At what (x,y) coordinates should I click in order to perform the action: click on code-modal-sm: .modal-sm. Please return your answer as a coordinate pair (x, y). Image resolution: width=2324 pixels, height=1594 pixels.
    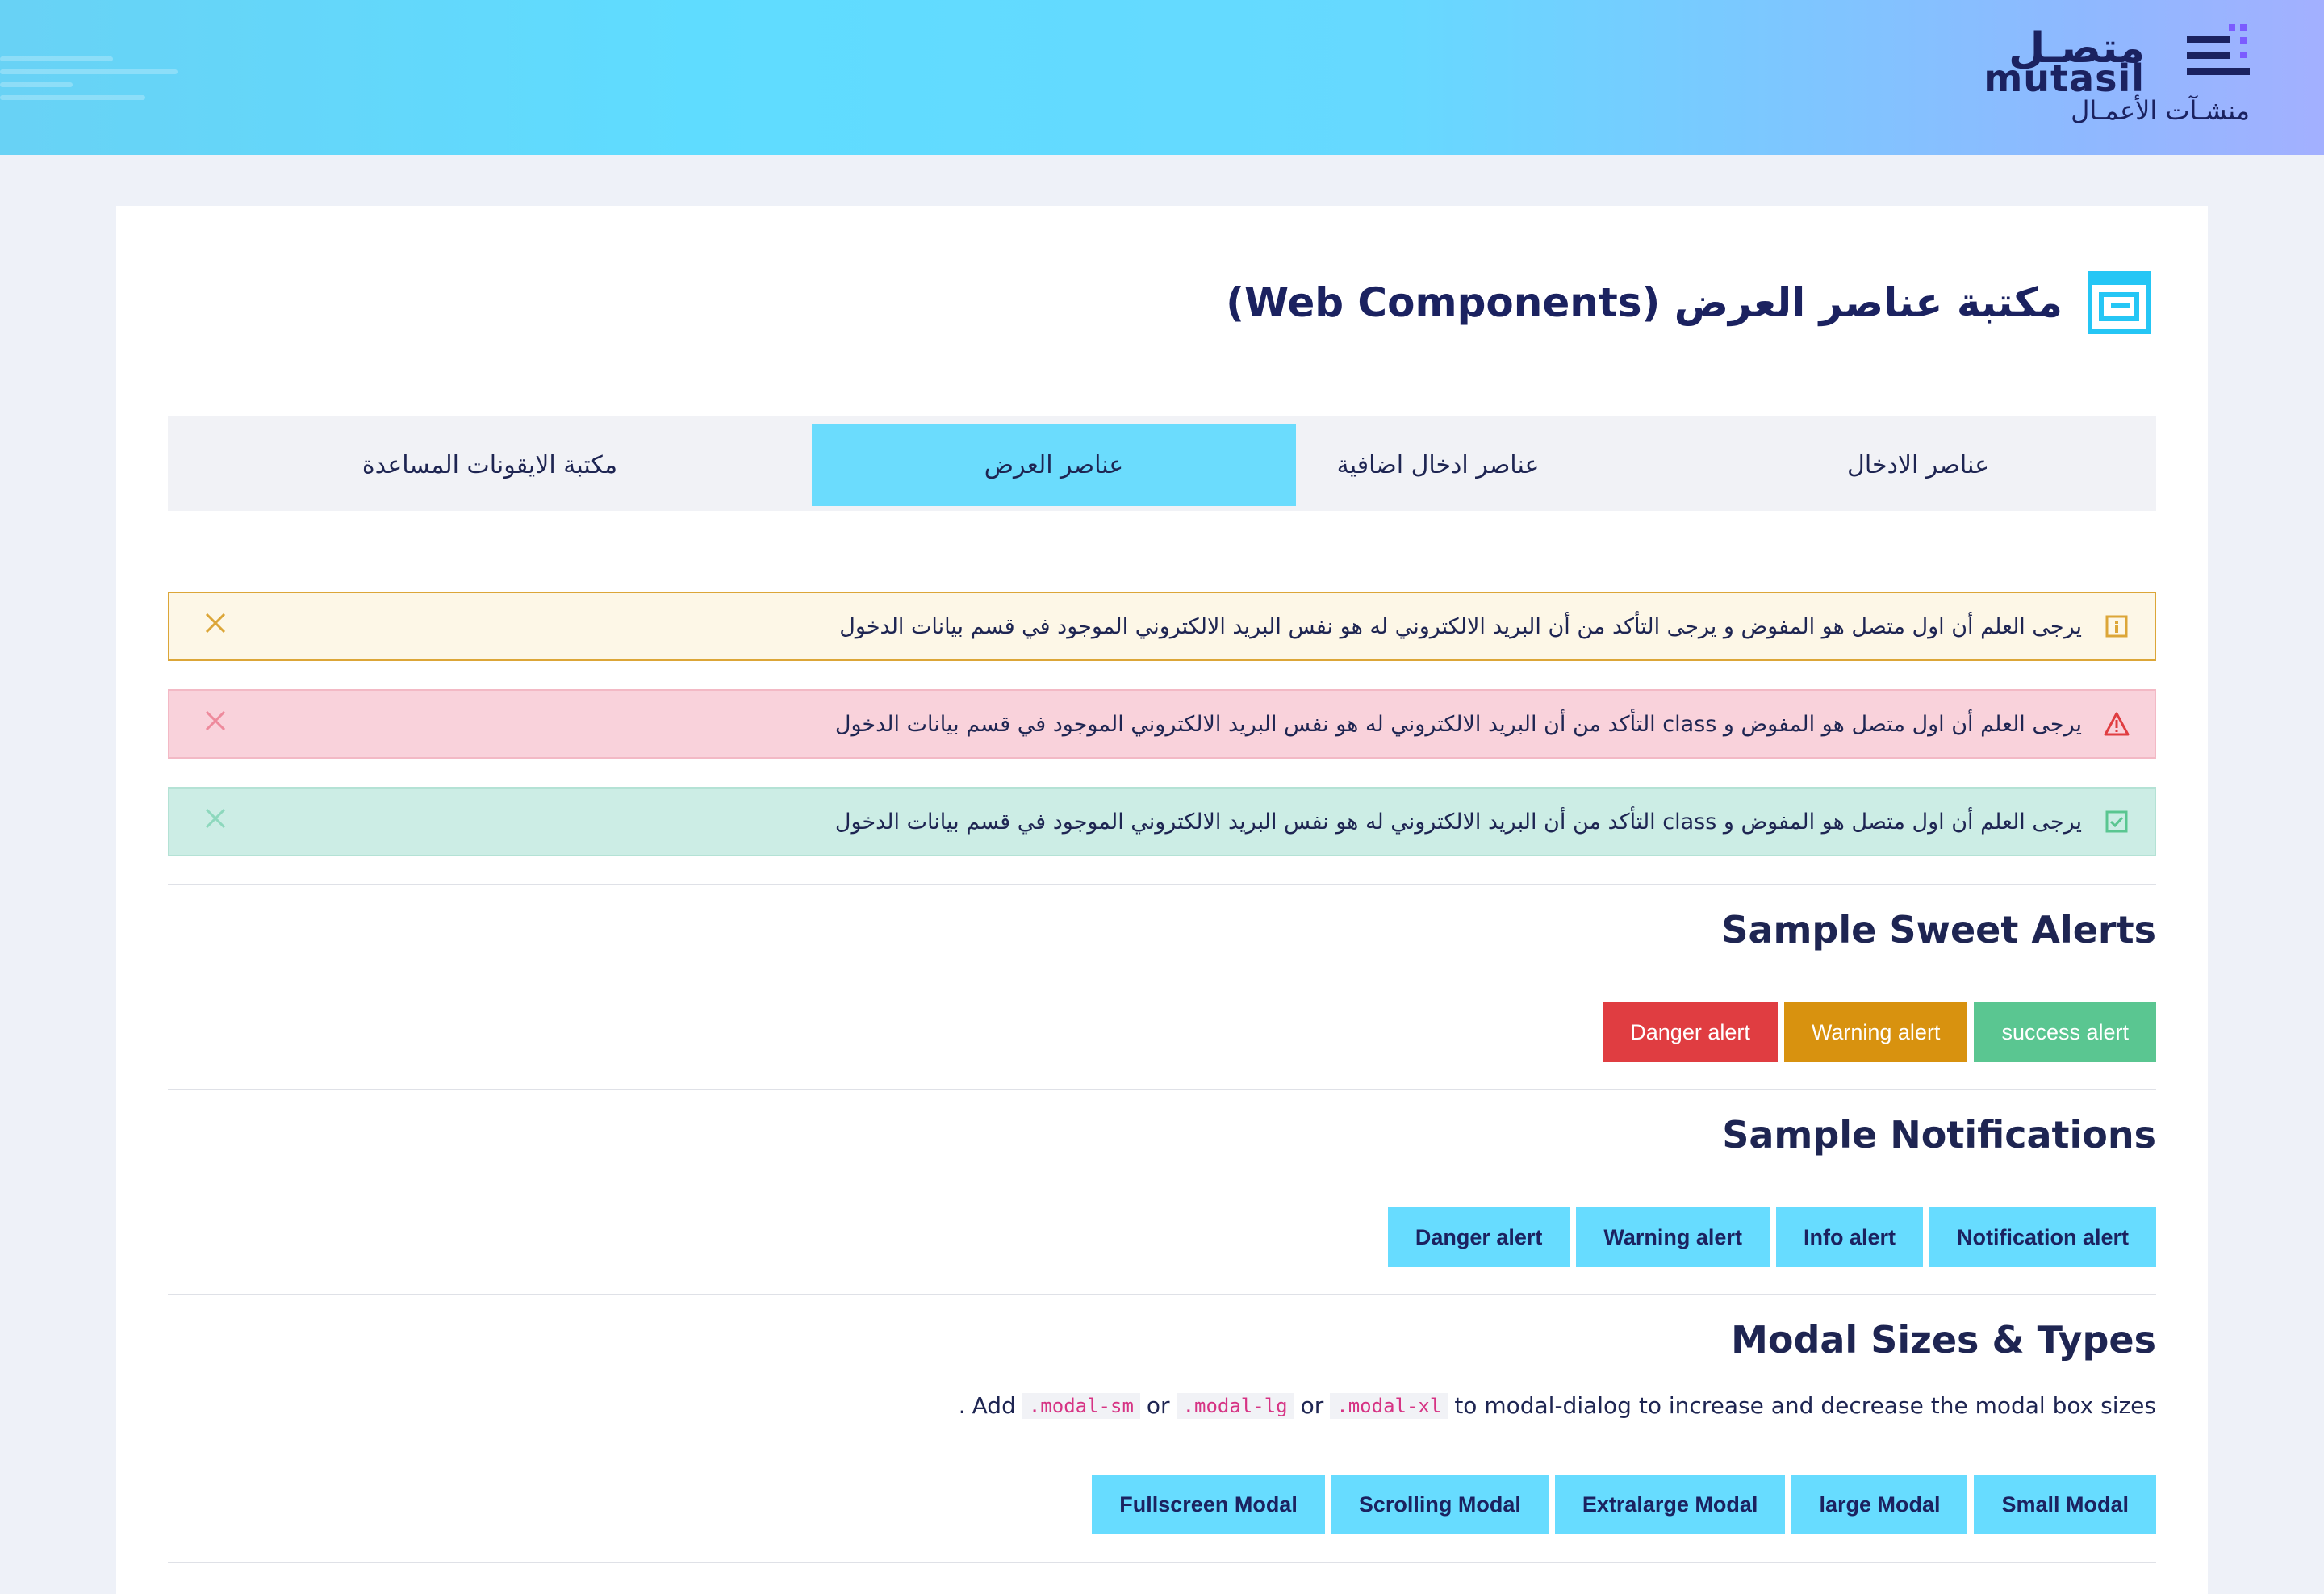
    Looking at the image, I should click on (1081, 1405).